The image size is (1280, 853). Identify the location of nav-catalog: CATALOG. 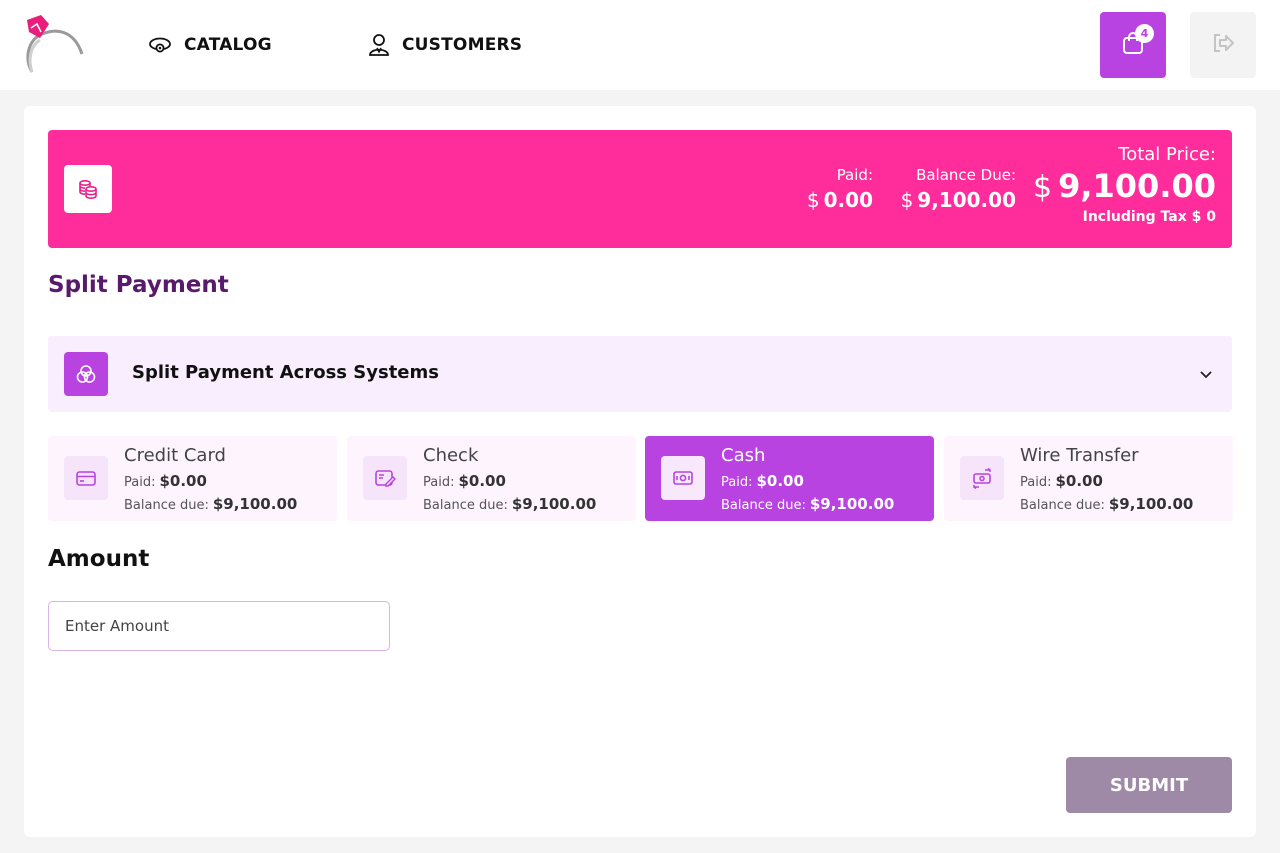
(210, 45).